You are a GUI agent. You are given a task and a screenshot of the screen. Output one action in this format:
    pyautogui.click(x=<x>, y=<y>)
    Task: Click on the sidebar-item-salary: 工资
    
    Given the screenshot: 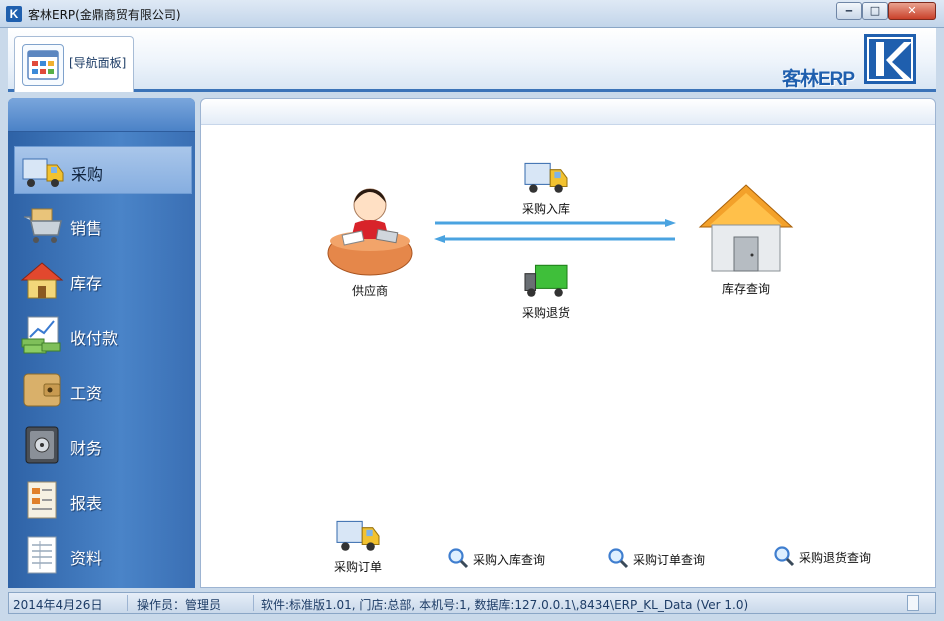 What is the action you would take?
    pyautogui.click(x=103, y=390)
    